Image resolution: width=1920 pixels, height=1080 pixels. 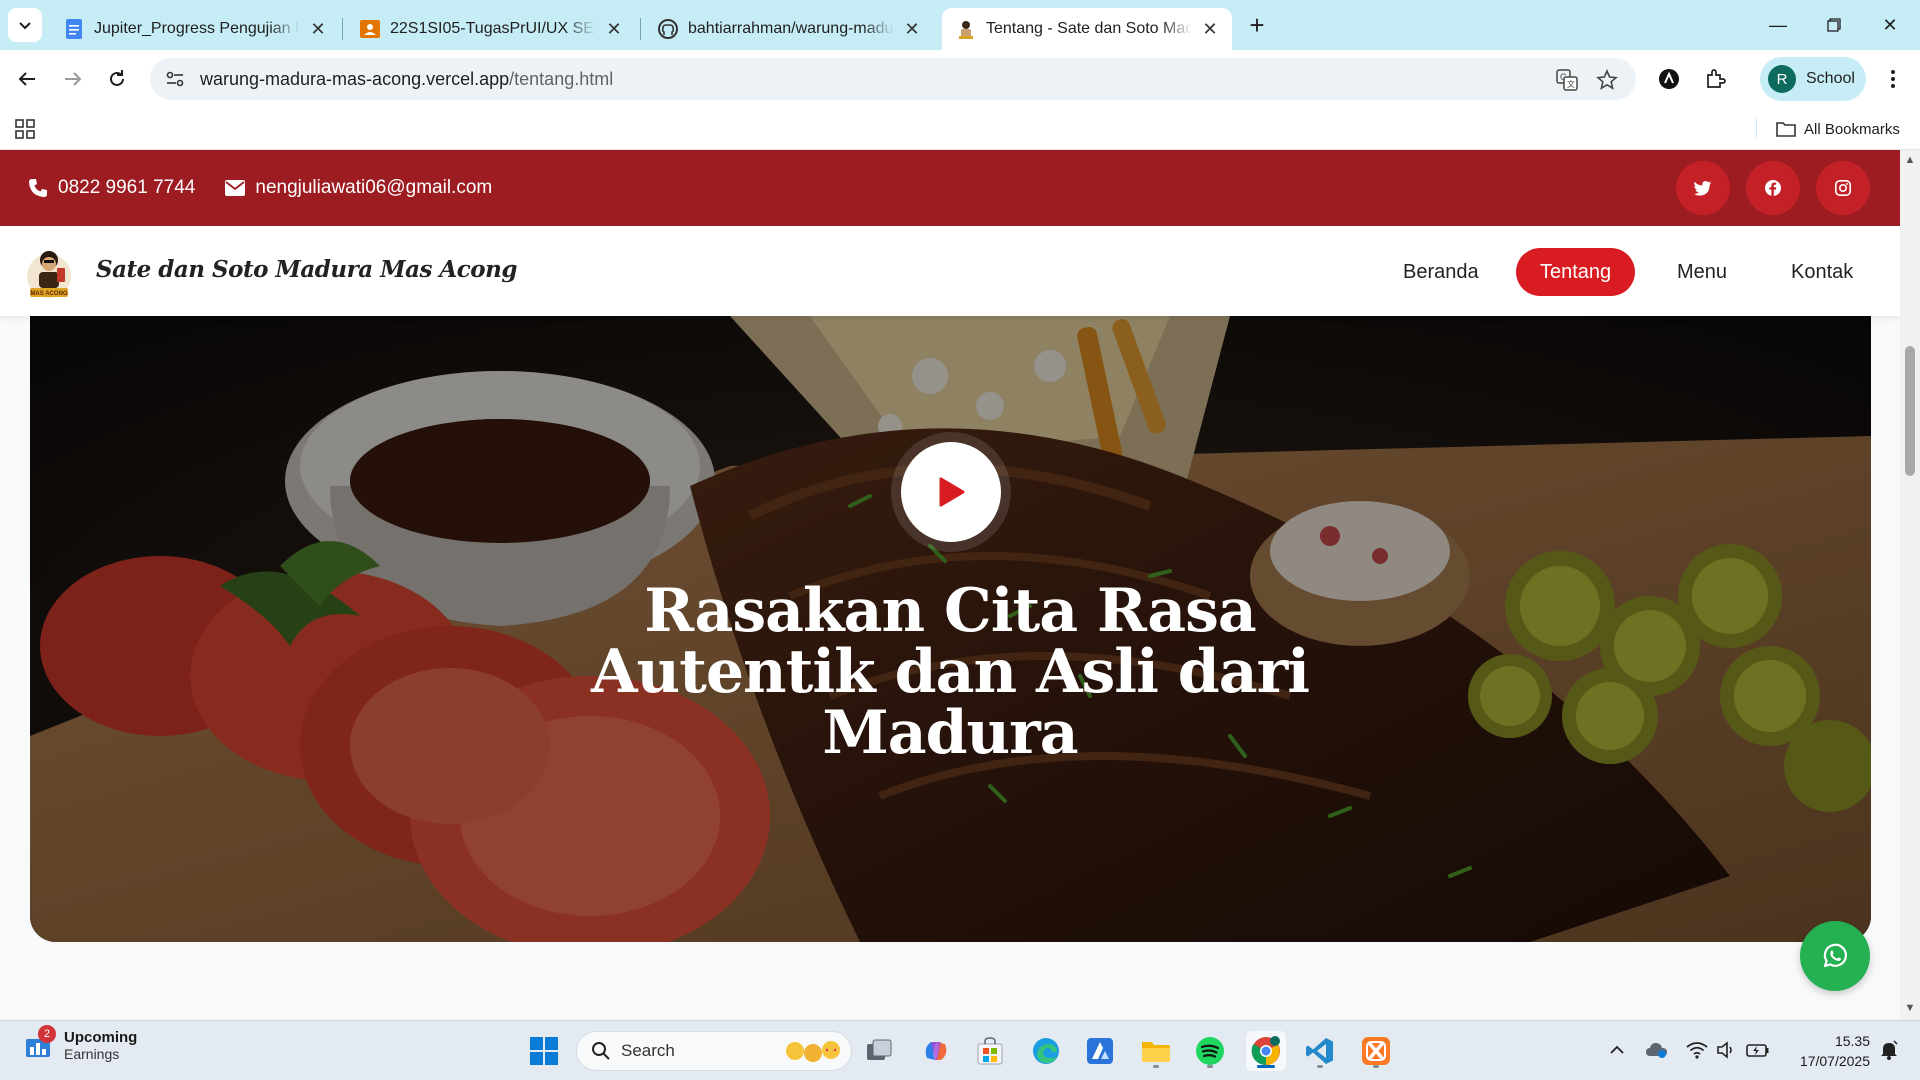 I want to click on site-logo: MAS ACONG, so click(x=49, y=273).